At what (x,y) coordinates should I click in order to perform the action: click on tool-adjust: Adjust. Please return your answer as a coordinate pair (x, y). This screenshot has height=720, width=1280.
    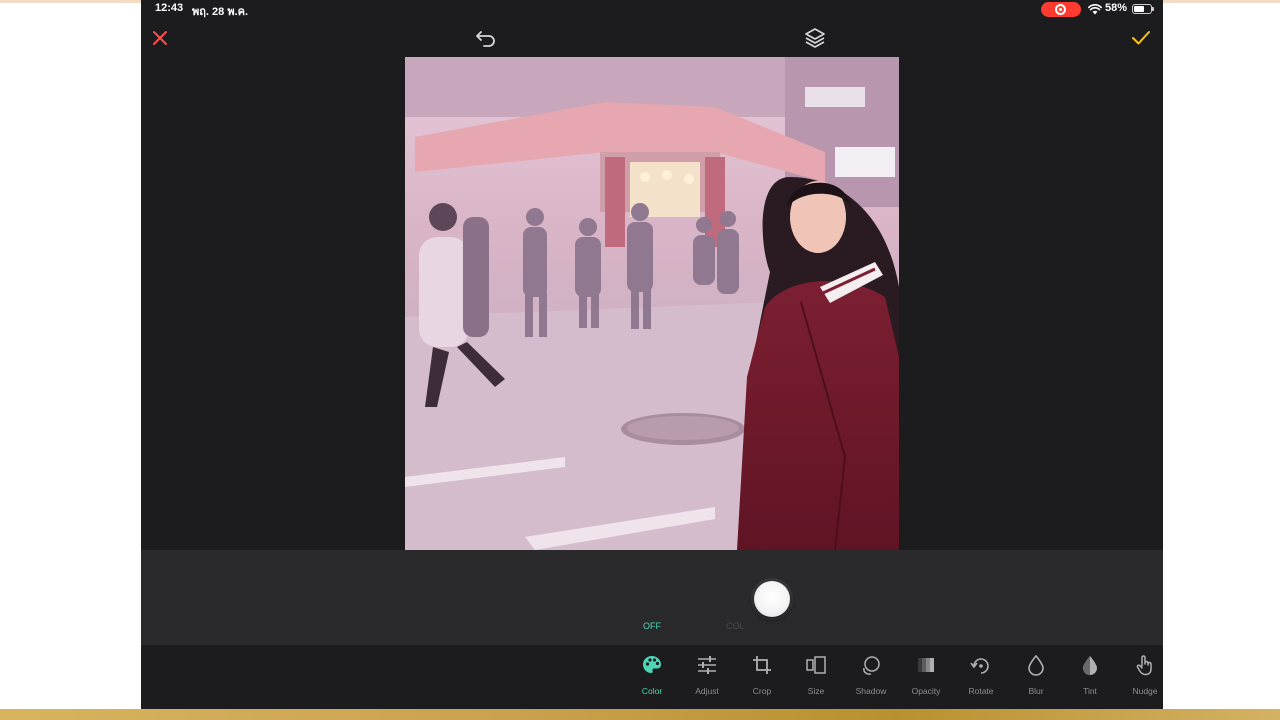
    Looking at the image, I should click on (707, 675).